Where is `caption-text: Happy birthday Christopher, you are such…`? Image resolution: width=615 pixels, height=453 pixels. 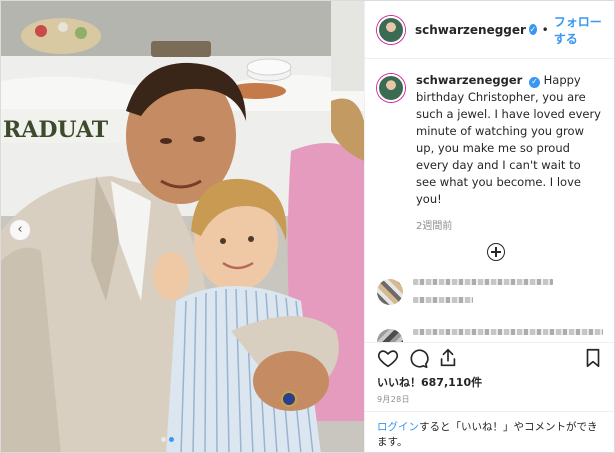
caption-text: Happy birthday Christopher, you are such… is located at coordinates (508, 139).